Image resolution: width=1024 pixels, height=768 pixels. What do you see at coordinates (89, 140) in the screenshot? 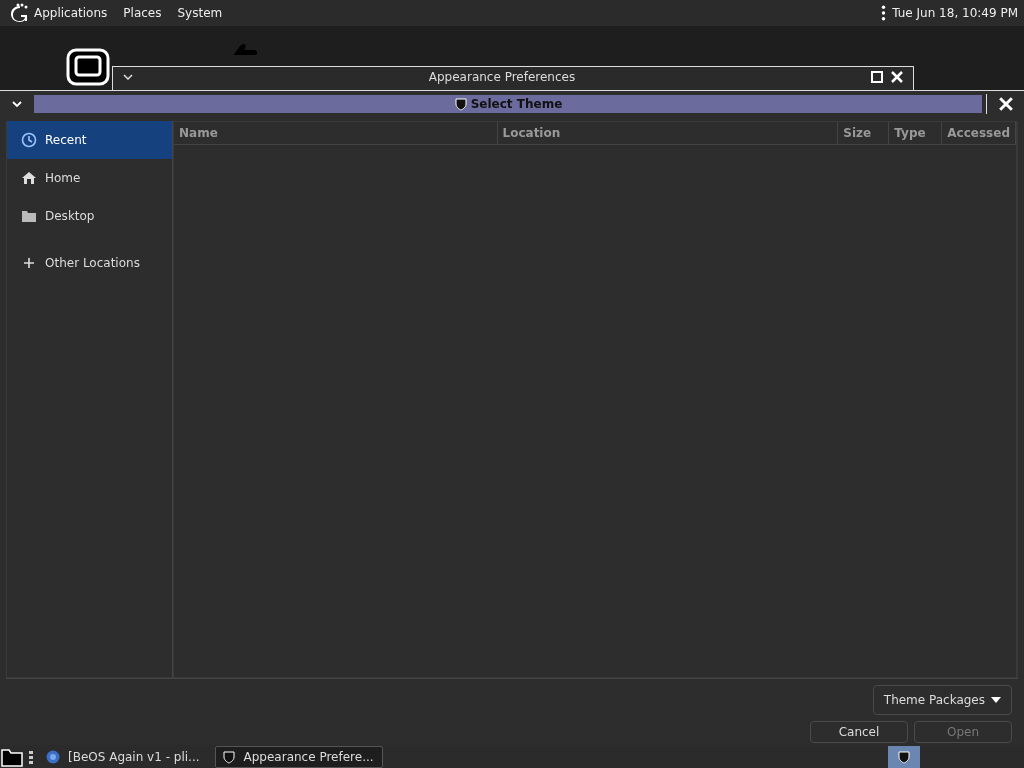
I see `sidebar-item: Recent` at bounding box center [89, 140].